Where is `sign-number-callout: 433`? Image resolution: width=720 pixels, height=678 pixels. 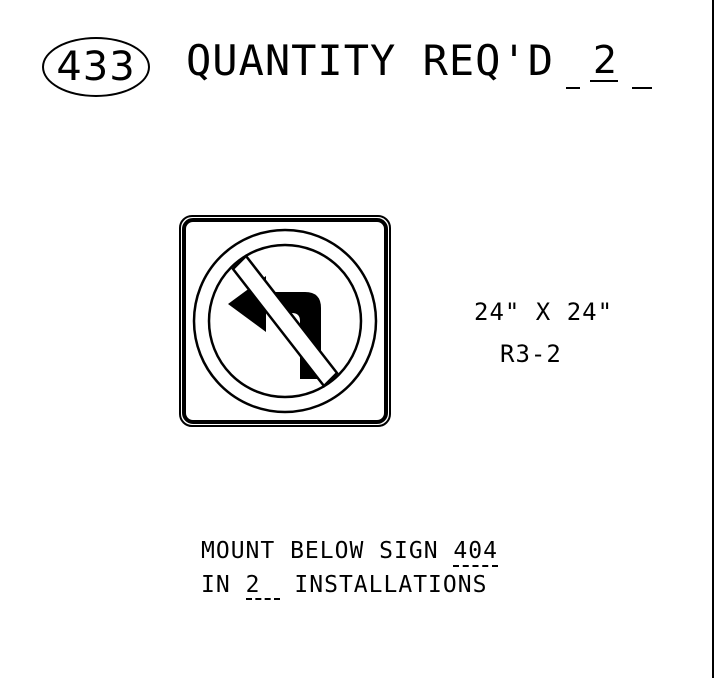
sign-number-callout: 433 is located at coordinates (96, 67).